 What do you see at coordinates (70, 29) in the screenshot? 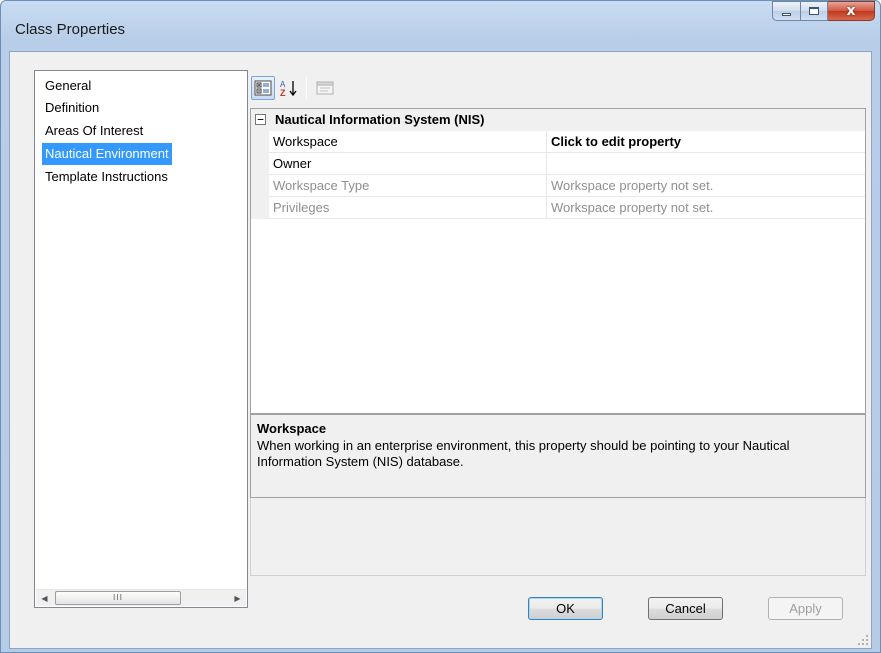
I see `window-title: Class Properties` at bounding box center [70, 29].